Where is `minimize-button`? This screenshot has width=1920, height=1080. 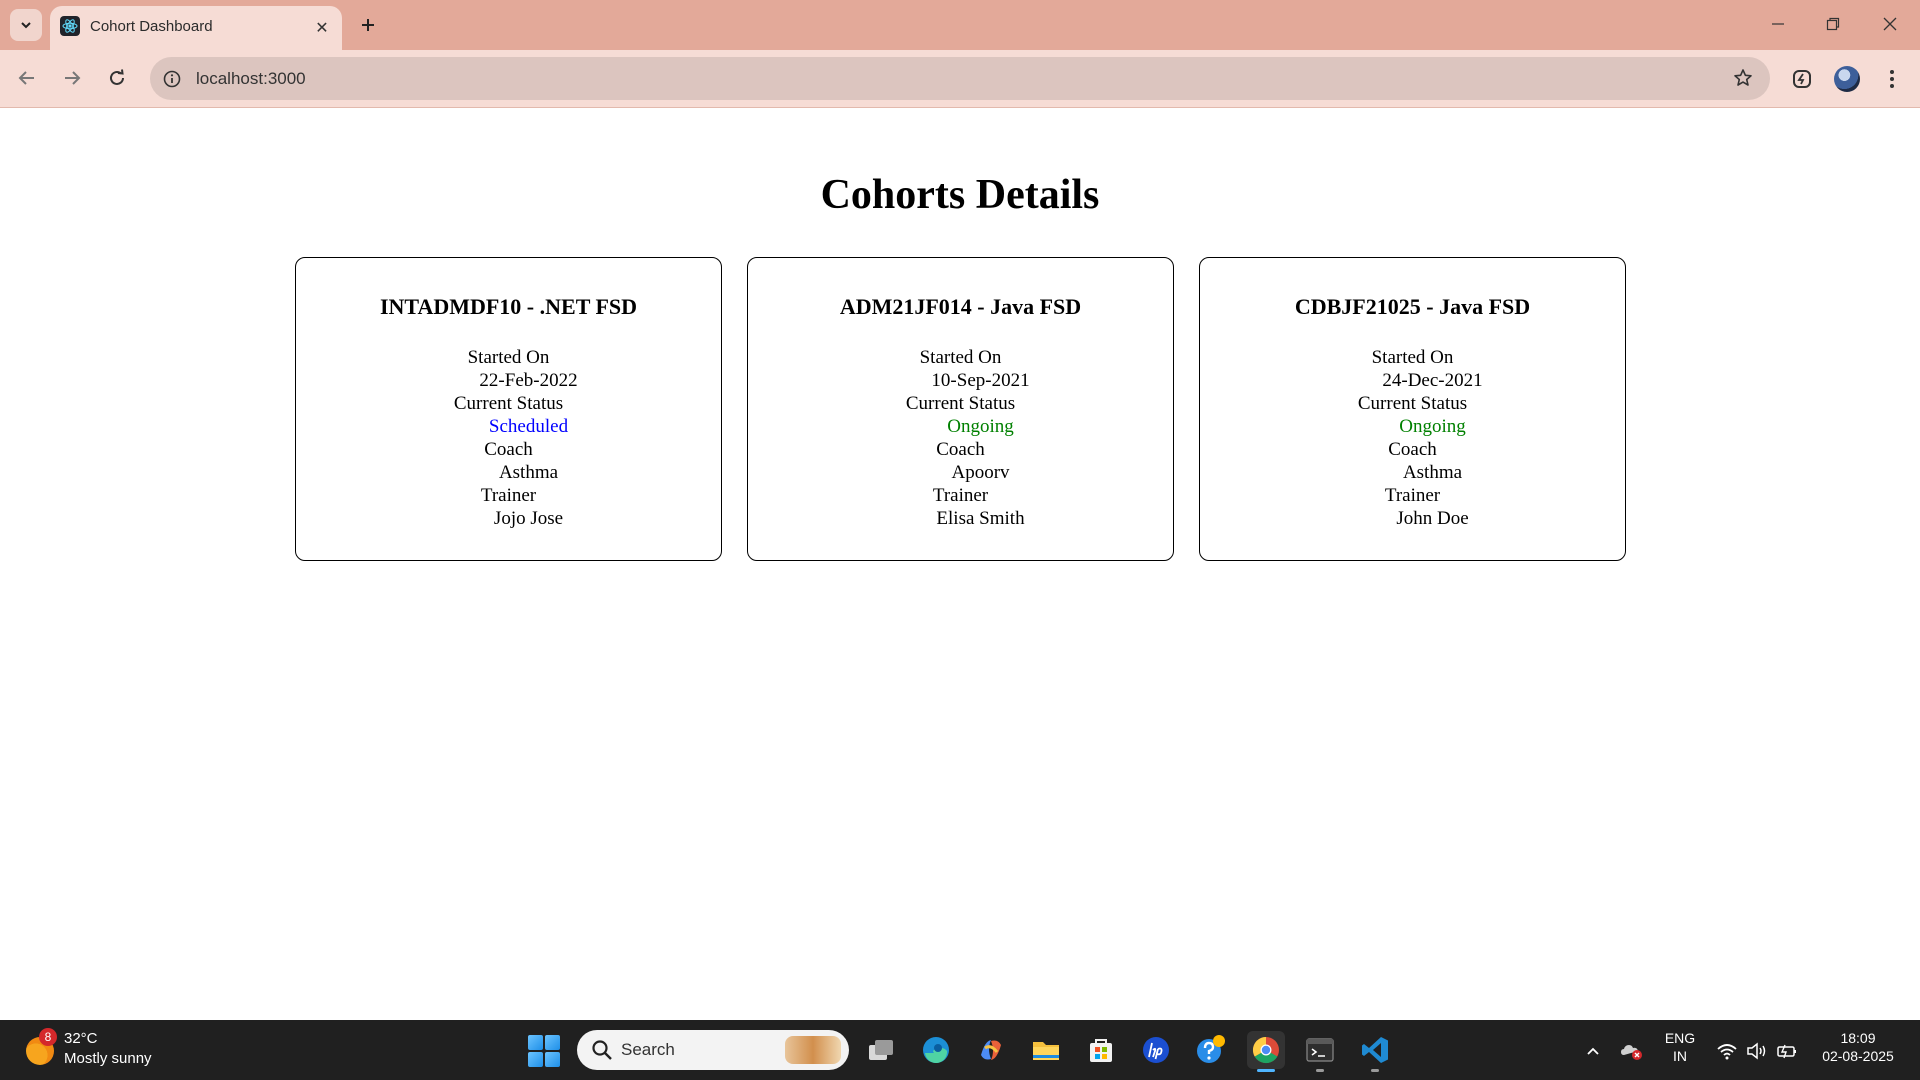 minimize-button is located at coordinates (1778, 24).